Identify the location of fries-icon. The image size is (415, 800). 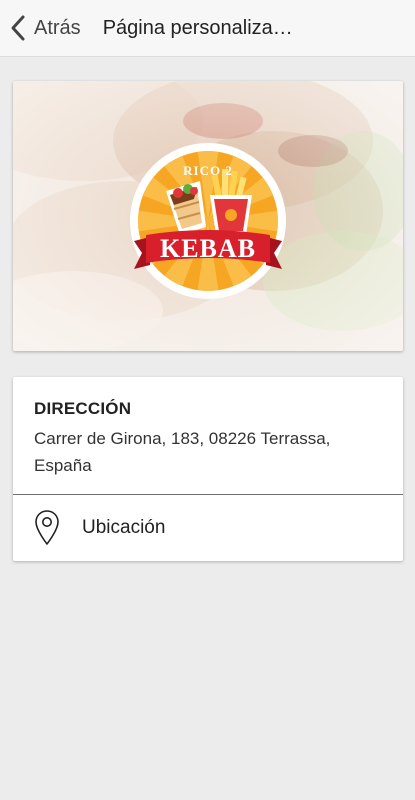
(231, 202).